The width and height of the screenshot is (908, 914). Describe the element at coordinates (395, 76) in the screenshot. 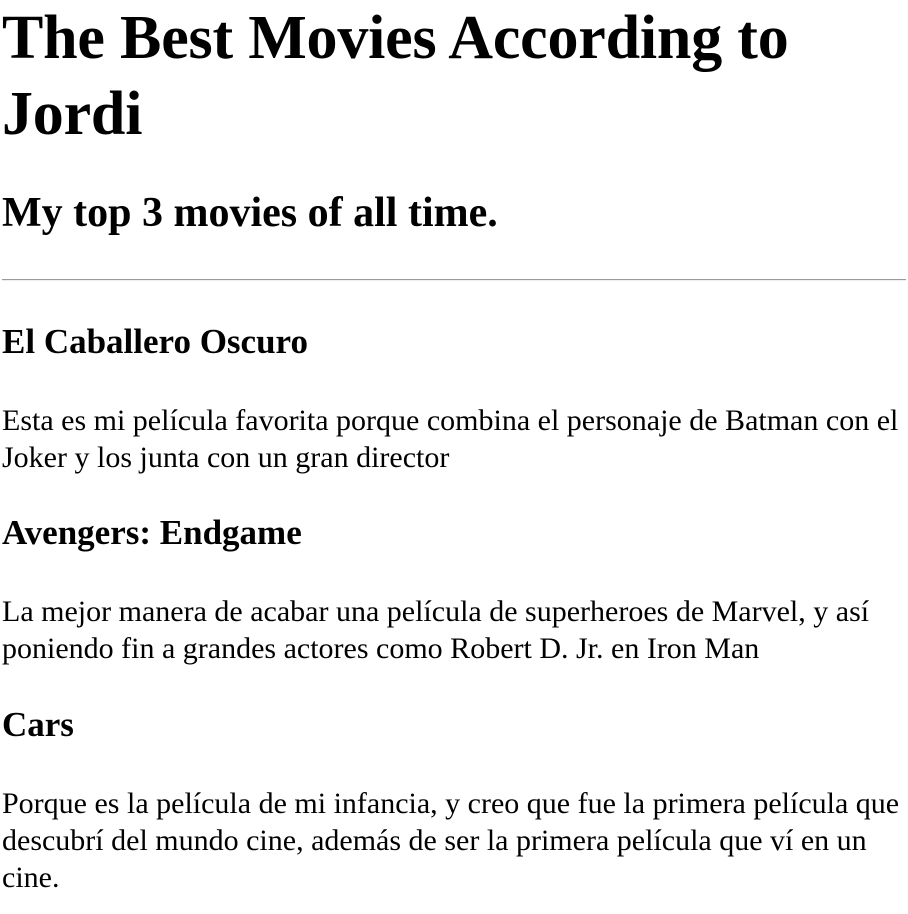

I see `page-title: The Best Movies According to Jordi` at that location.